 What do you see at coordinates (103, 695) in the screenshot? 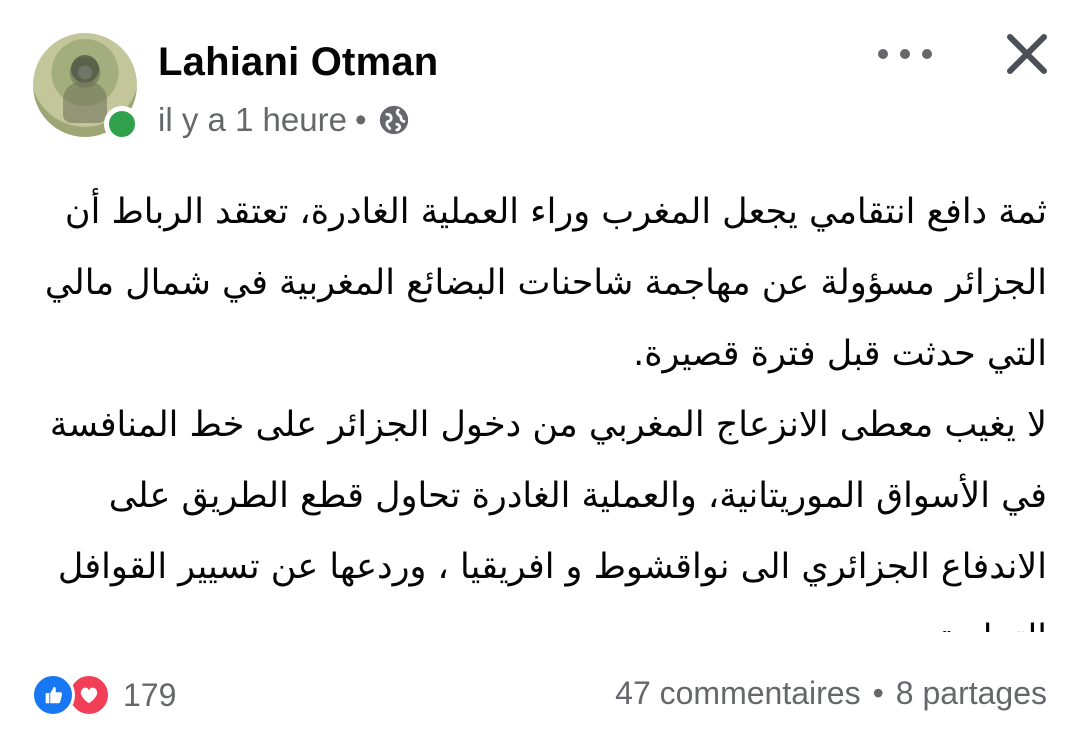
I see `reactions-summary: 179` at bounding box center [103, 695].